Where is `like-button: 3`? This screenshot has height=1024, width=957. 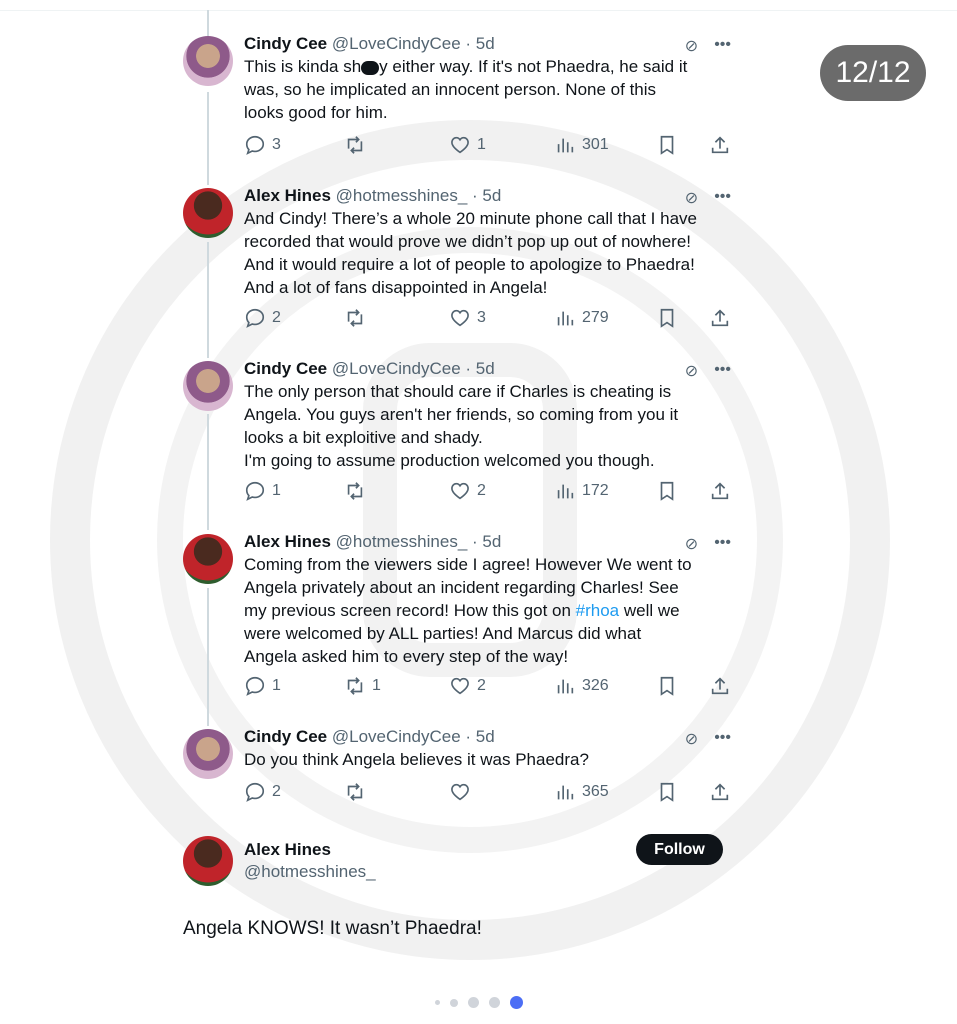
like-button: 3 is located at coordinates (467, 318).